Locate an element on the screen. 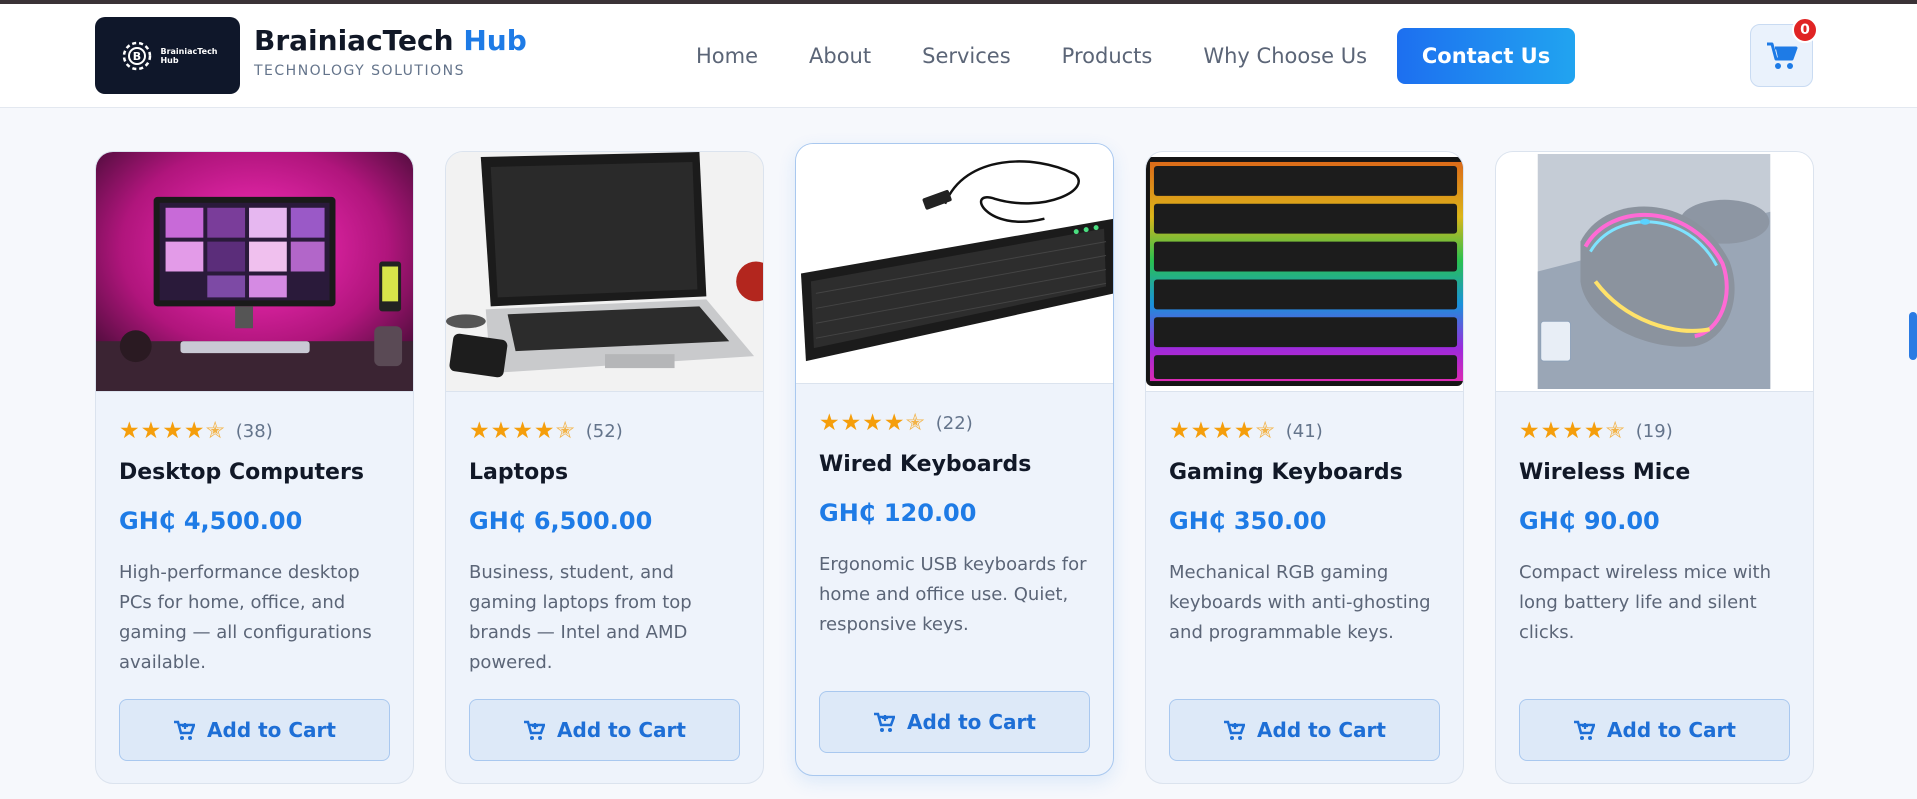  review-count: (41) is located at coordinates (1304, 431).